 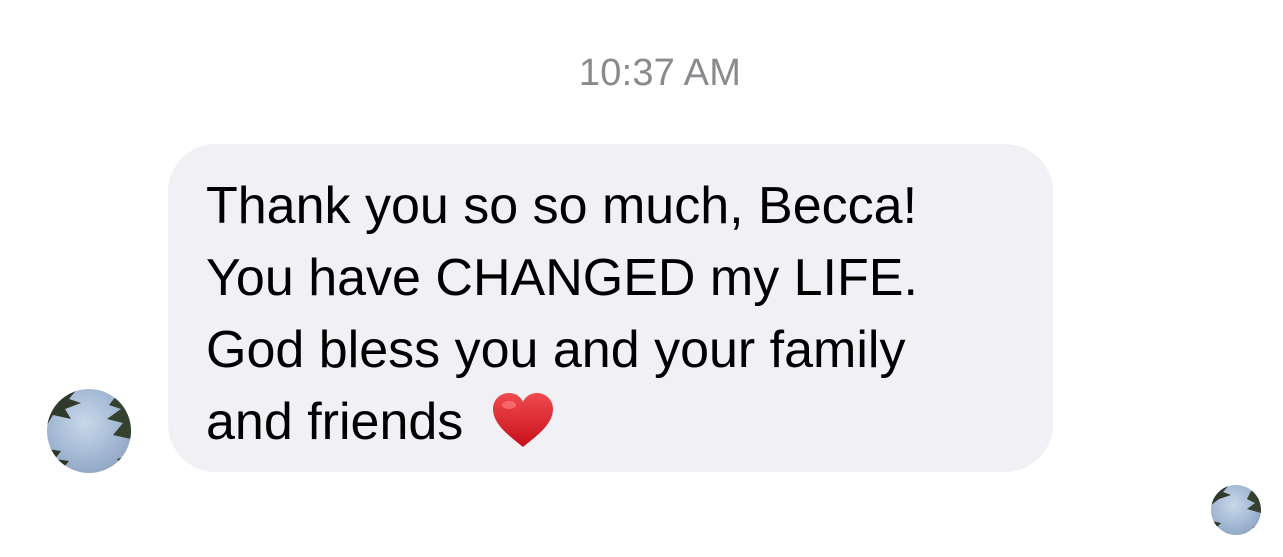 I want to click on message-line: Thank you so so much, Becca!, so click(x=562, y=206).